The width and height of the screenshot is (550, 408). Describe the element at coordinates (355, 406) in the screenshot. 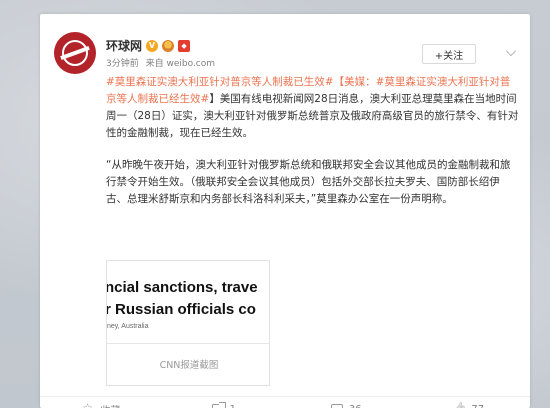

I see `comment-count: 36` at that location.